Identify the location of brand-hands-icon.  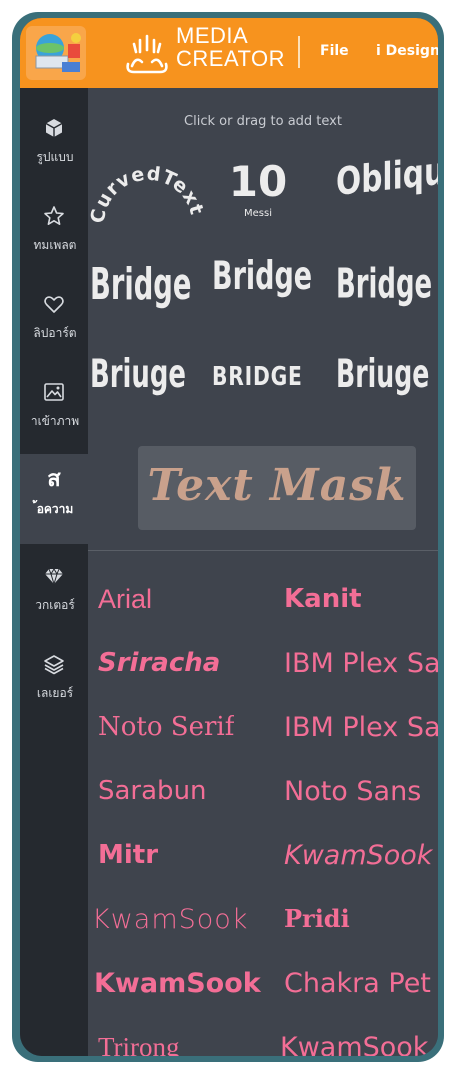
(147, 54).